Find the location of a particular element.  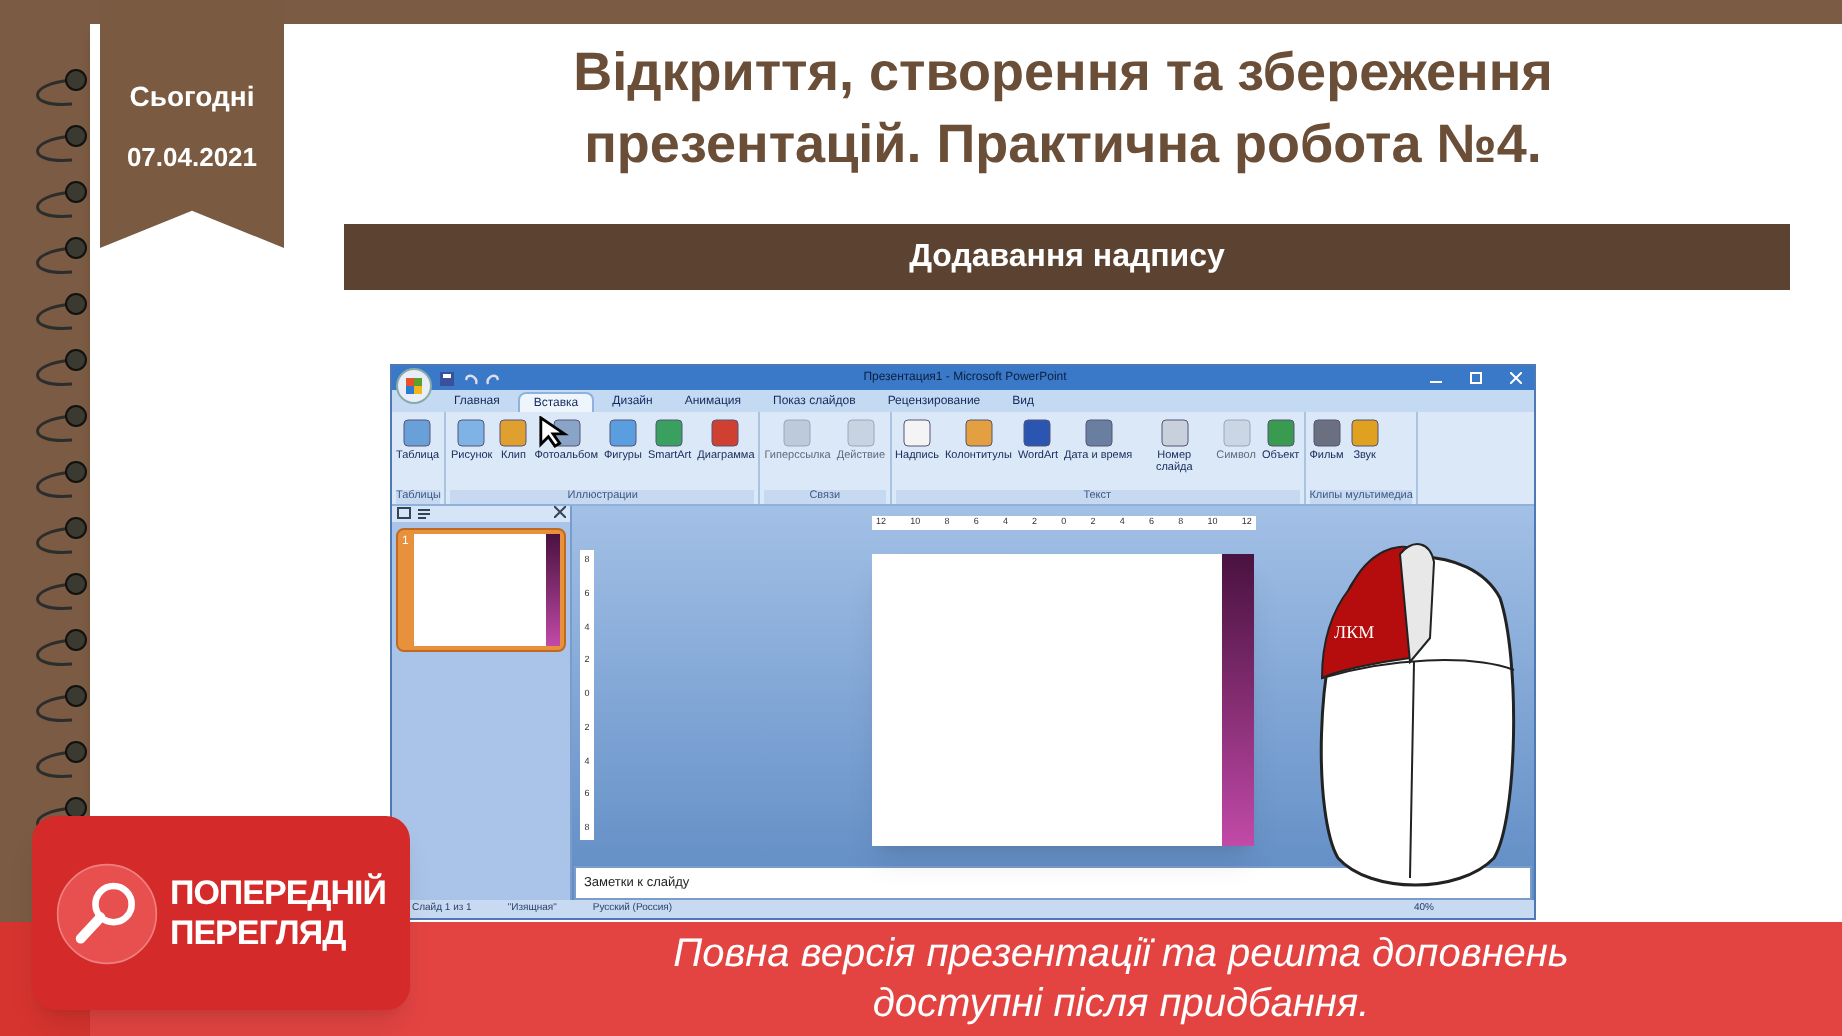

outline-tab-icon is located at coordinates (424, 513).